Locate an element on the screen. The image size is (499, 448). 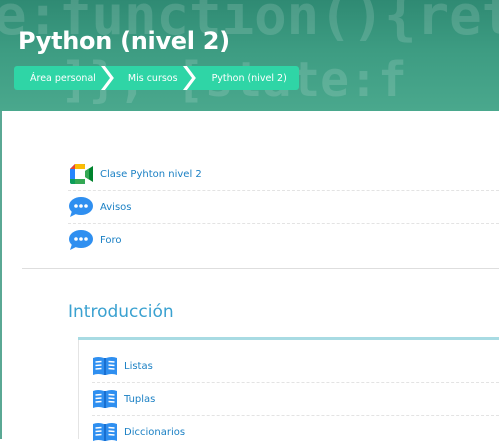
section-border is located at coordinates (78, 389).